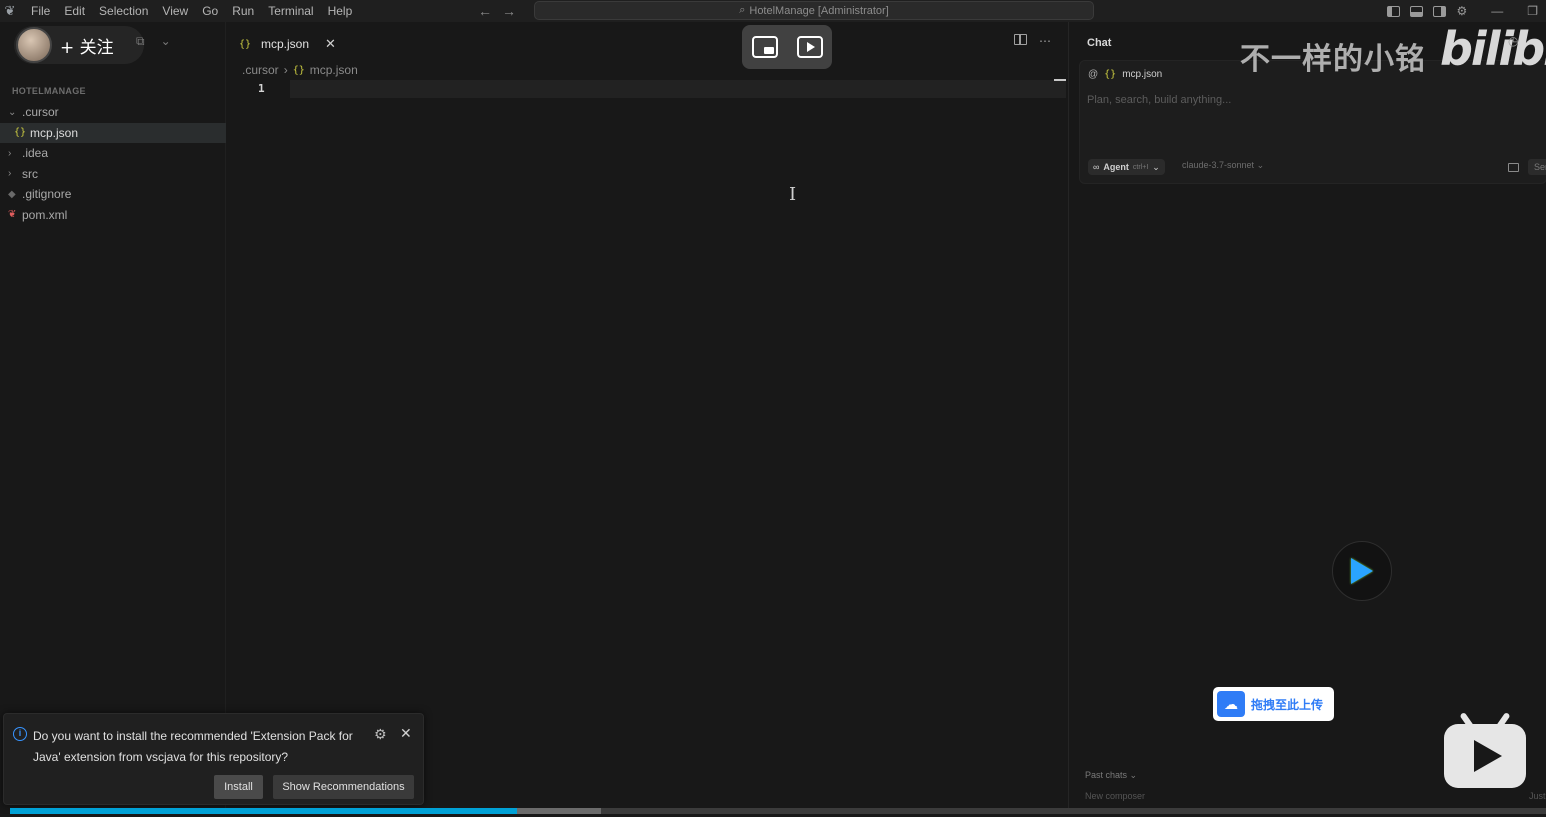 Image resolution: width=1546 pixels, height=817 pixels. Describe the element at coordinates (238, 787) in the screenshot. I see `install-button: Install` at that location.